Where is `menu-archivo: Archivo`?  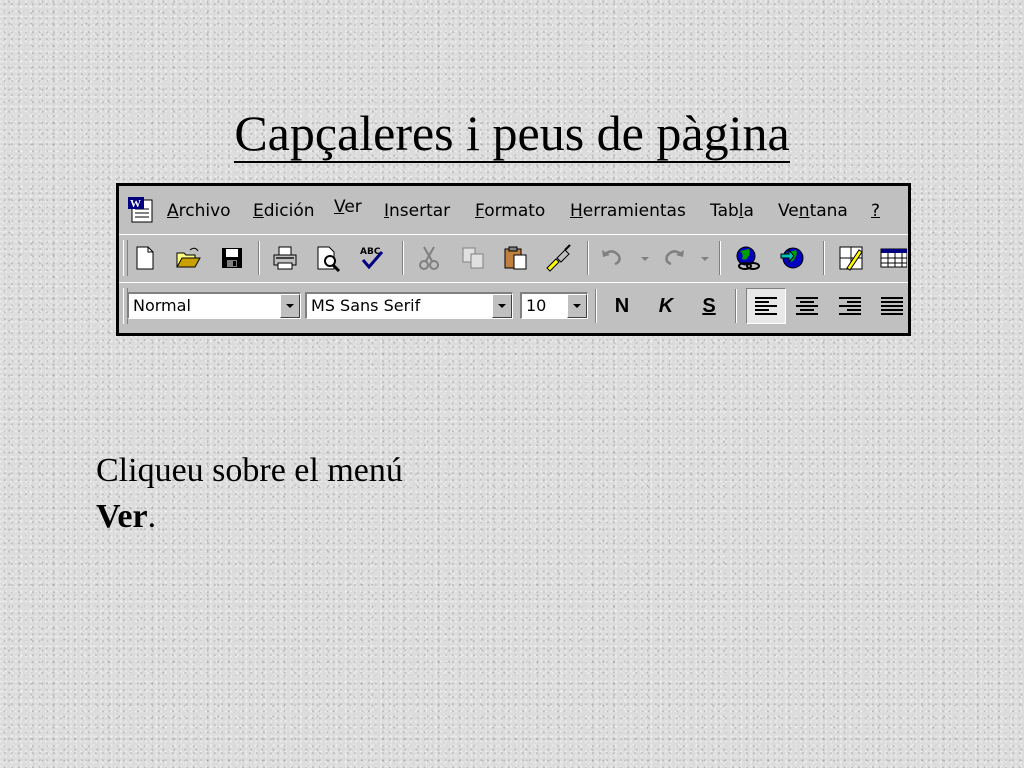
menu-archivo: Archivo is located at coordinates (199, 211).